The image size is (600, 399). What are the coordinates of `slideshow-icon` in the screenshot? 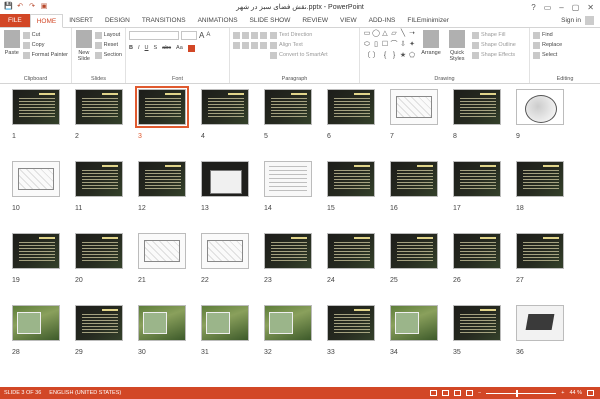 It's located at (470, 393).